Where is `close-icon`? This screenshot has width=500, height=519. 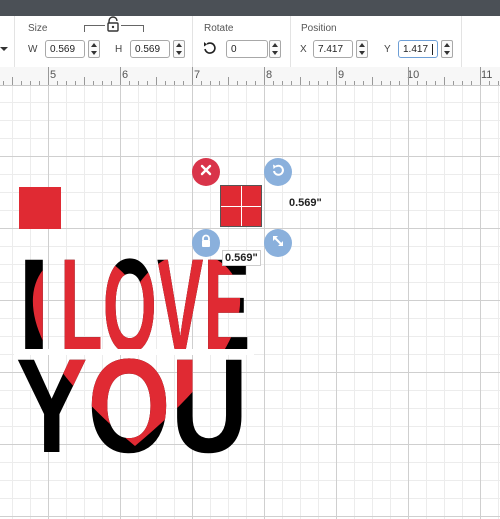 close-icon is located at coordinates (206, 172).